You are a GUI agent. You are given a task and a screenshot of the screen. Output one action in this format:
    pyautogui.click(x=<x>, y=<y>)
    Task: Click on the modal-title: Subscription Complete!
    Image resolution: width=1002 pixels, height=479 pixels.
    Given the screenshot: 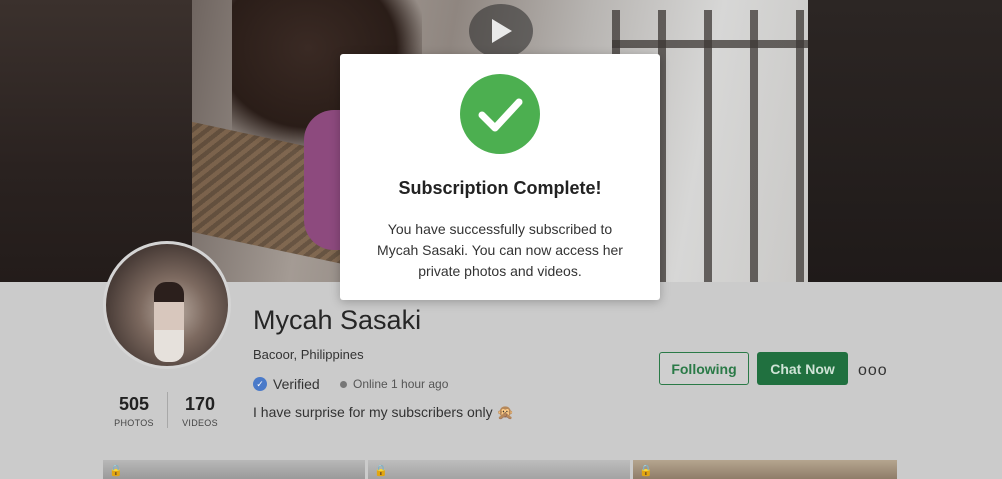 What is the action you would take?
    pyautogui.click(x=500, y=188)
    